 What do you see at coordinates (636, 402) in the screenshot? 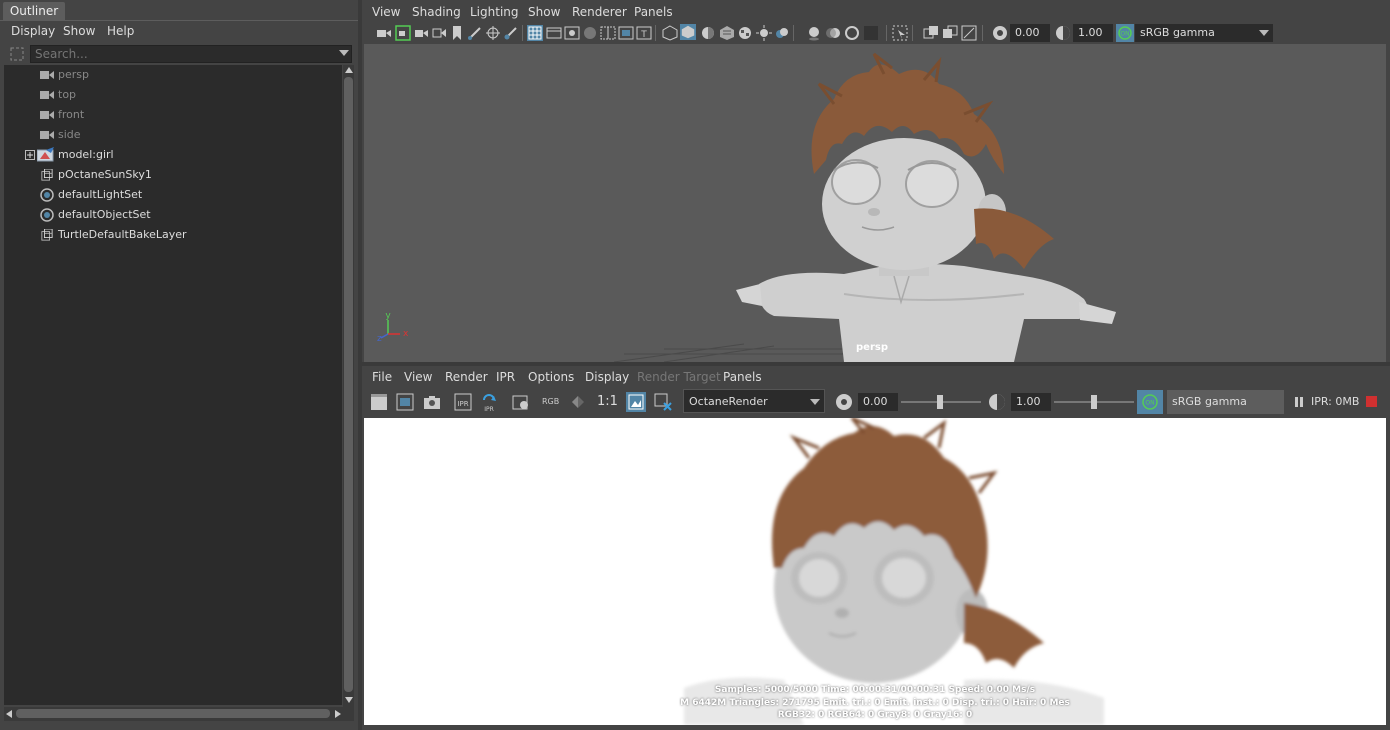
I see `display-real-size-icon` at bounding box center [636, 402].